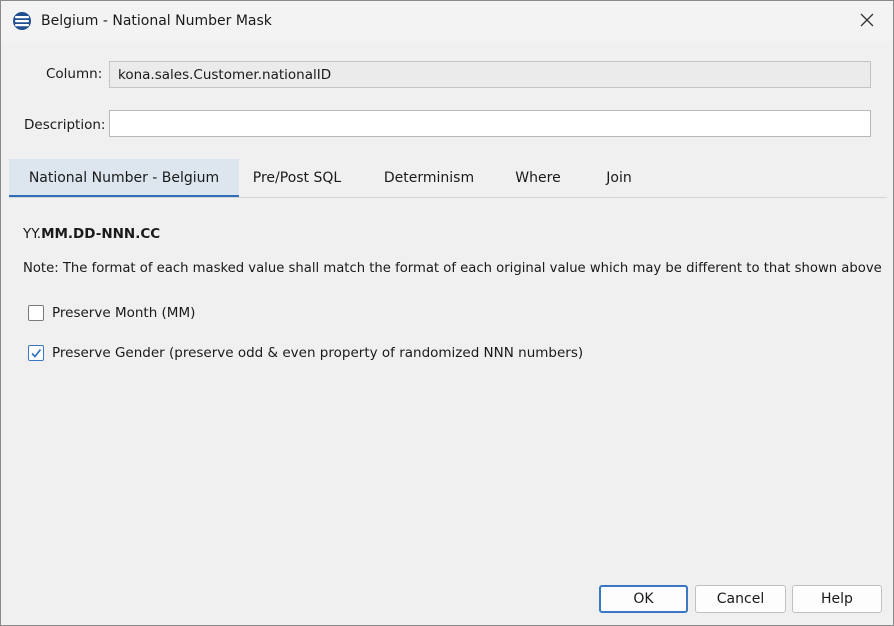  Describe the element at coordinates (490, 74) in the screenshot. I see `column-field` at that location.